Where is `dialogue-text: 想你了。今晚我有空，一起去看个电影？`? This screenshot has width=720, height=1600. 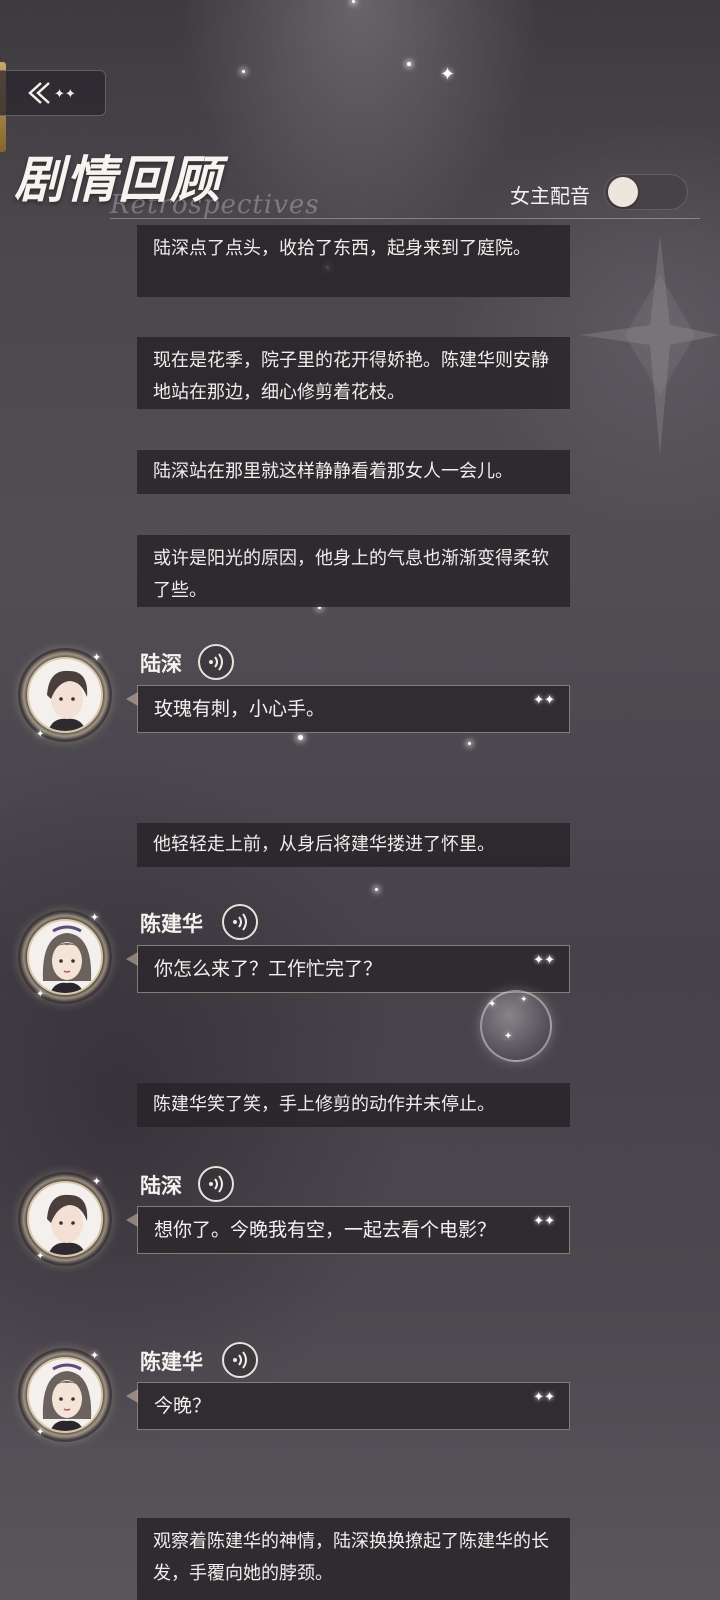
dialogue-text: 想你了。今晚我有空，一起去看个电影？ is located at coordinates (325, 1230).